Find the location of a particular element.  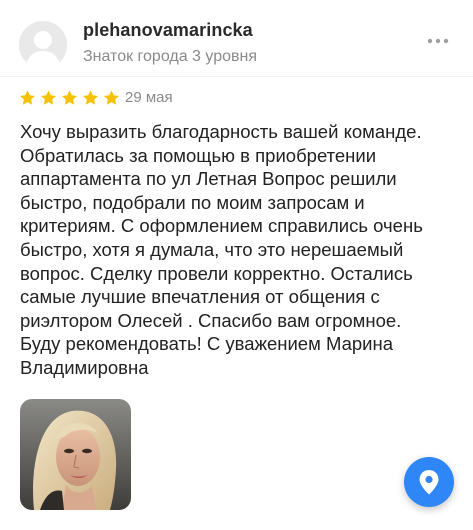

more-options-button is located at coordinates (438, 41).